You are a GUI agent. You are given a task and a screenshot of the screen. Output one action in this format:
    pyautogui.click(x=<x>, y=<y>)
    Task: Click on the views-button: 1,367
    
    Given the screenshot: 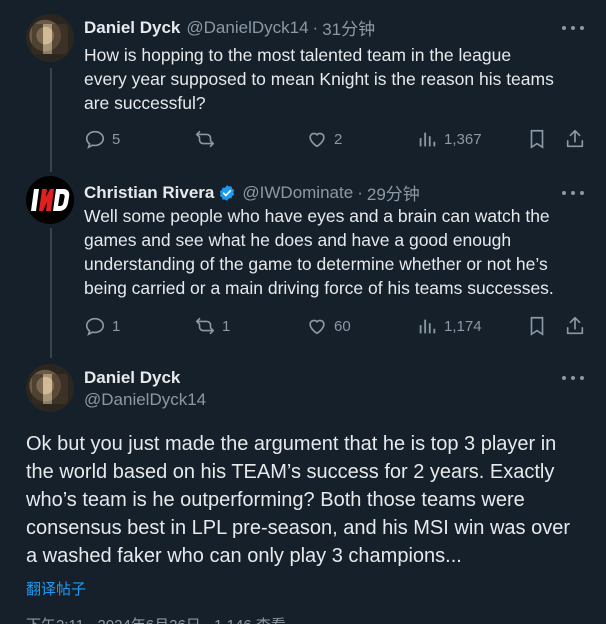 What is the action you would take?
    pyautogui.click(x=449, y=139)
    